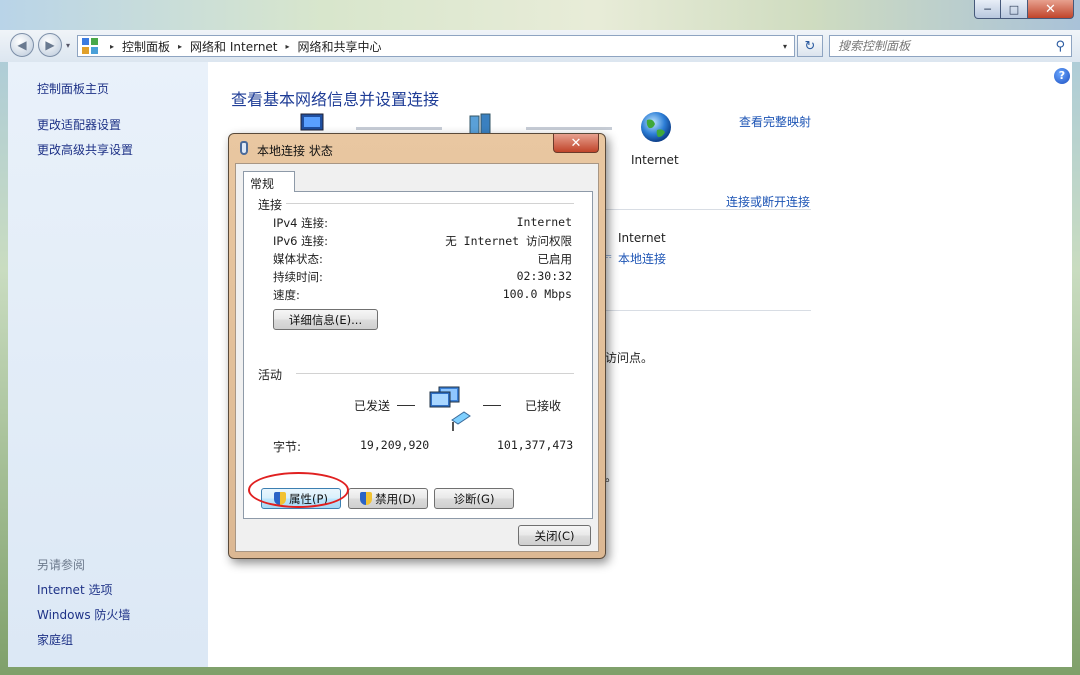  I want to click on close-window-button: ✕, so click(1051, 9).